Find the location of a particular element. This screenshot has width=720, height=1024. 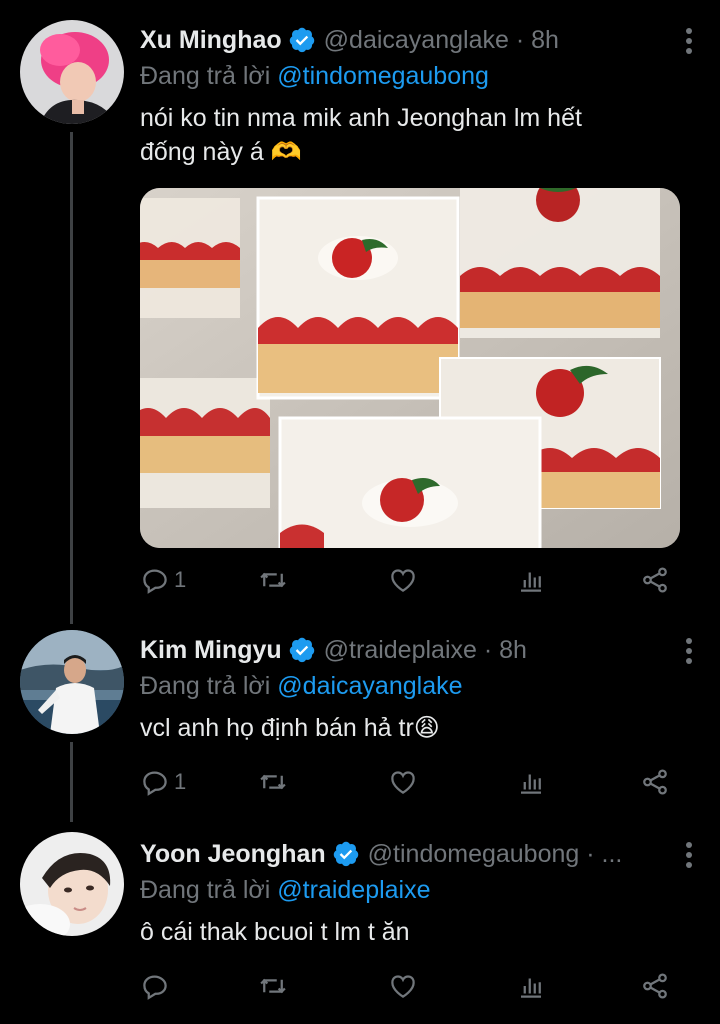

tweet-text-line-1: nói ko tin nma mik anh Jeonghan lm hết is located at coordinates (361, 118).